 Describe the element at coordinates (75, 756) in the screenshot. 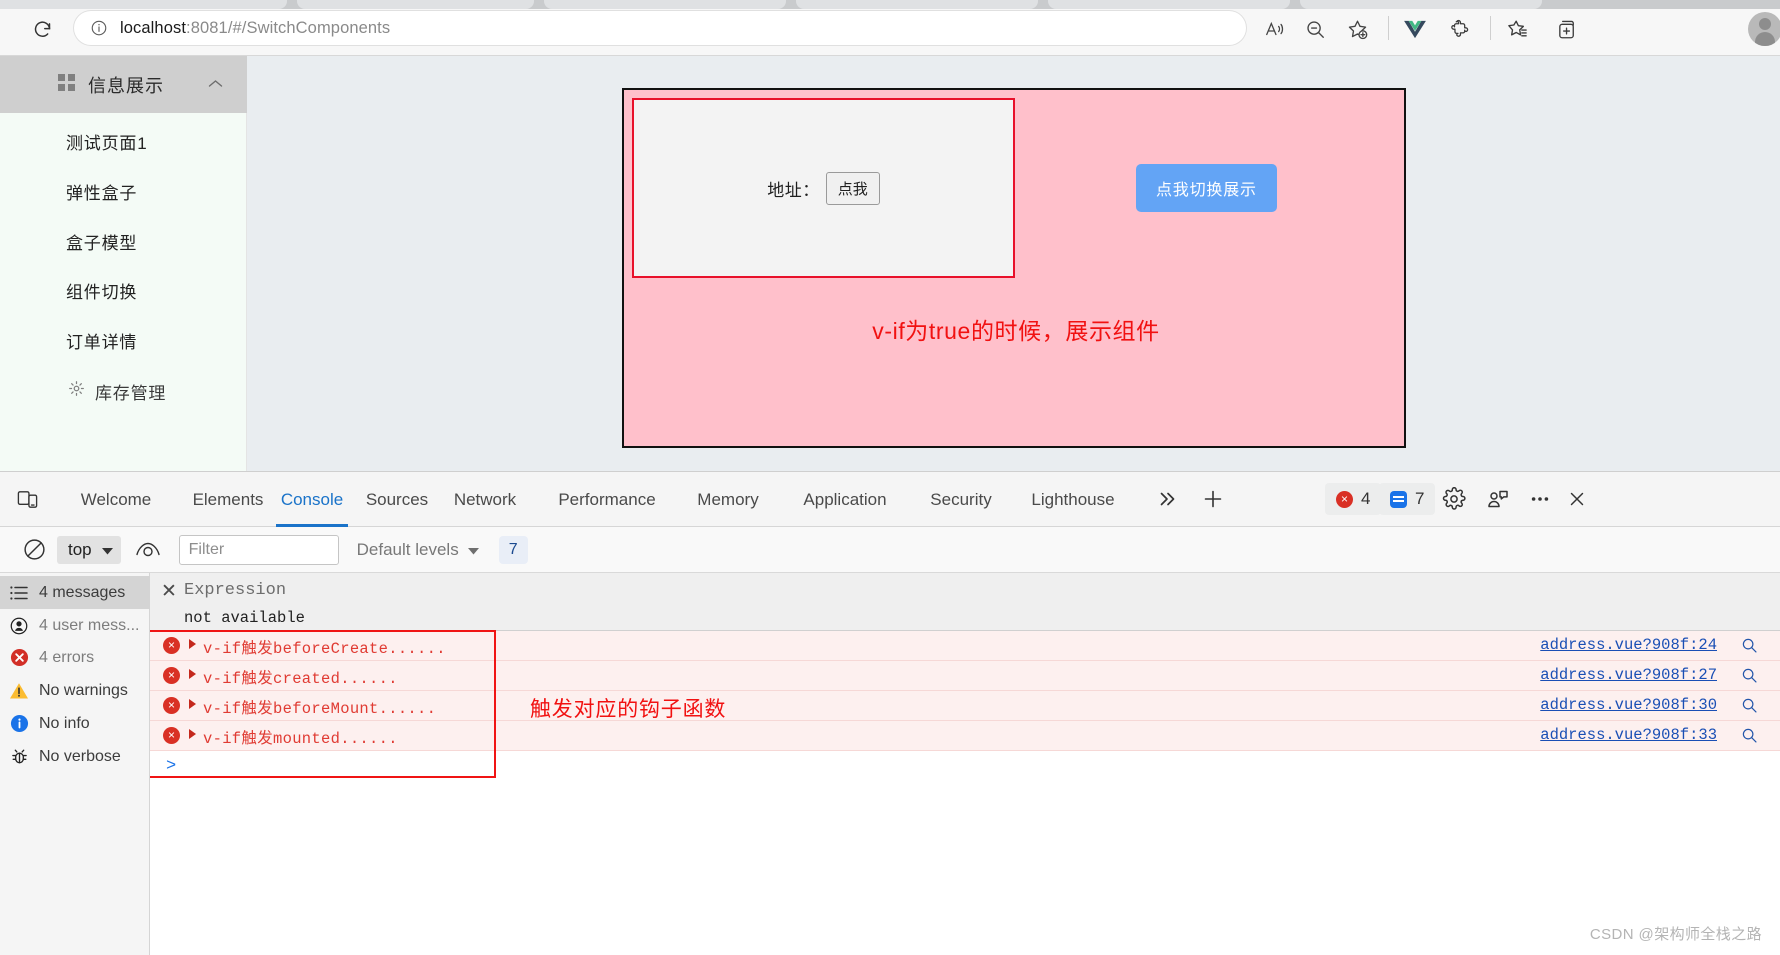

I see `console-sidebar-item-verbose: No verbose` at that location.